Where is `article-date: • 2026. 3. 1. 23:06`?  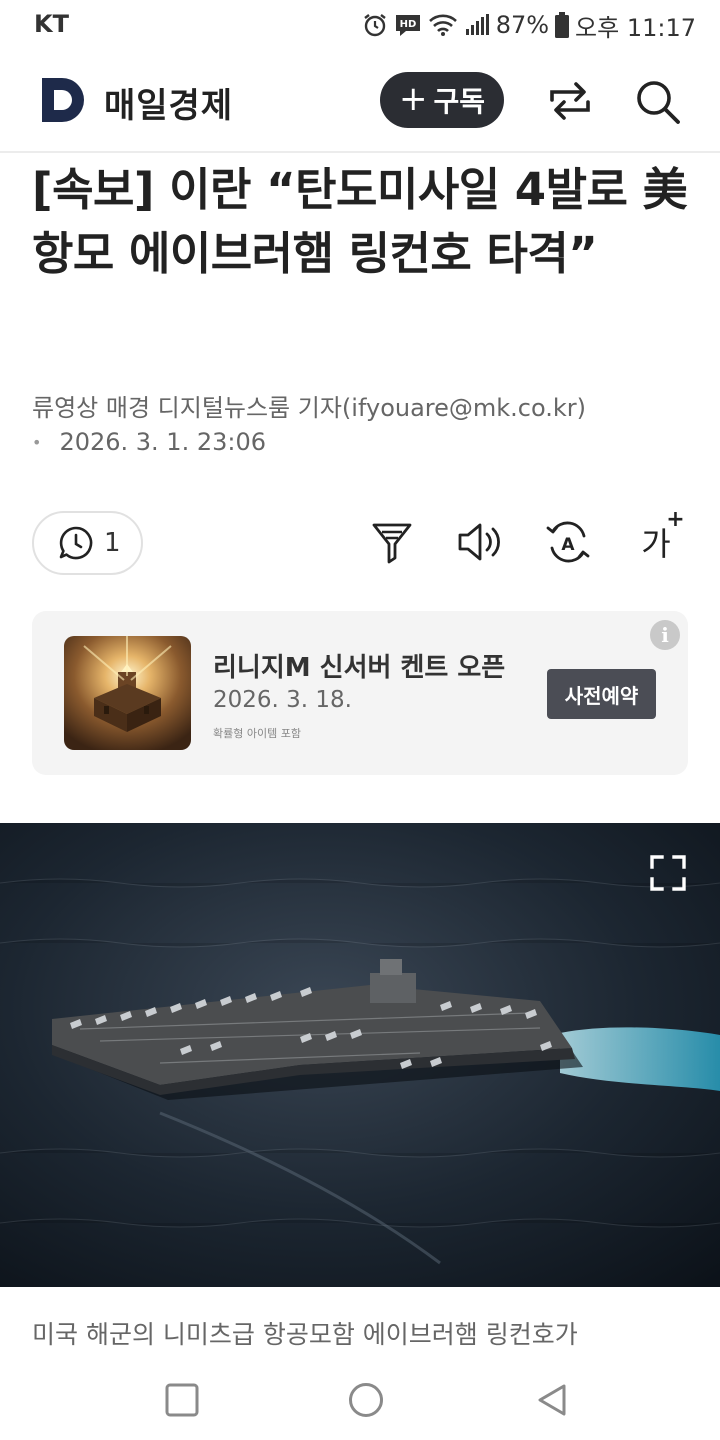
article-date: • 2026. 3. 1. 23:06 is located at coordinates (149, 442).